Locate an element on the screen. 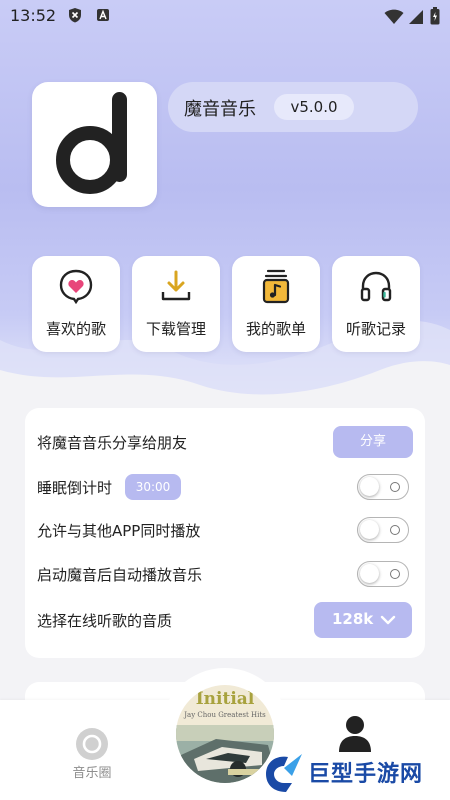 The image size is (450, 800). mix-play-toggle is located at coordinates (383, 530).